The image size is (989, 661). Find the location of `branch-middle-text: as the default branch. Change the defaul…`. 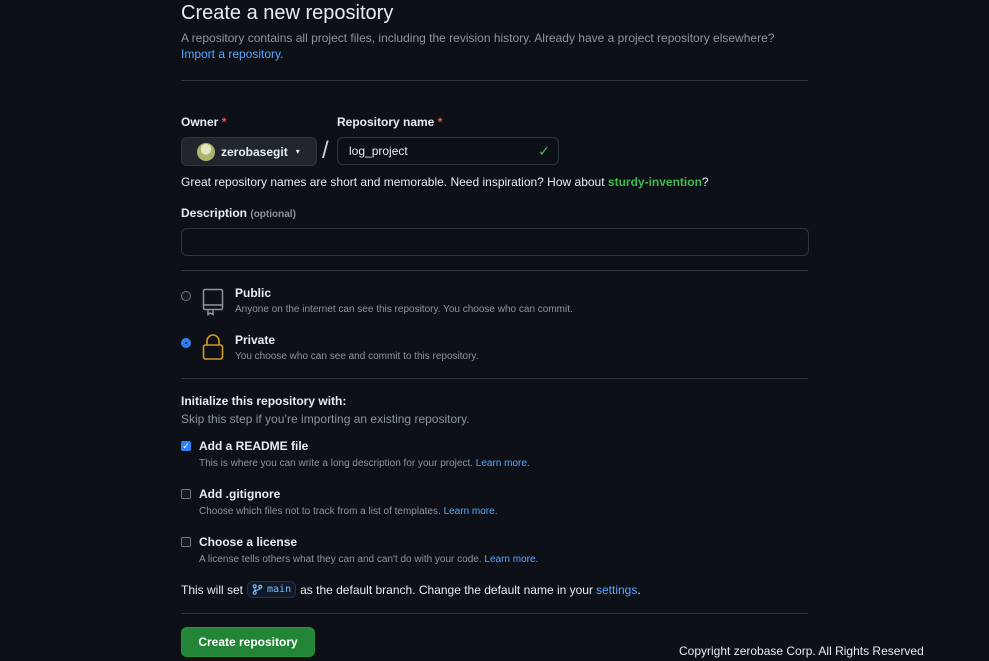

branch-middle-text: as the default branch. Change the defaul… is located at coordinates (446, 589).